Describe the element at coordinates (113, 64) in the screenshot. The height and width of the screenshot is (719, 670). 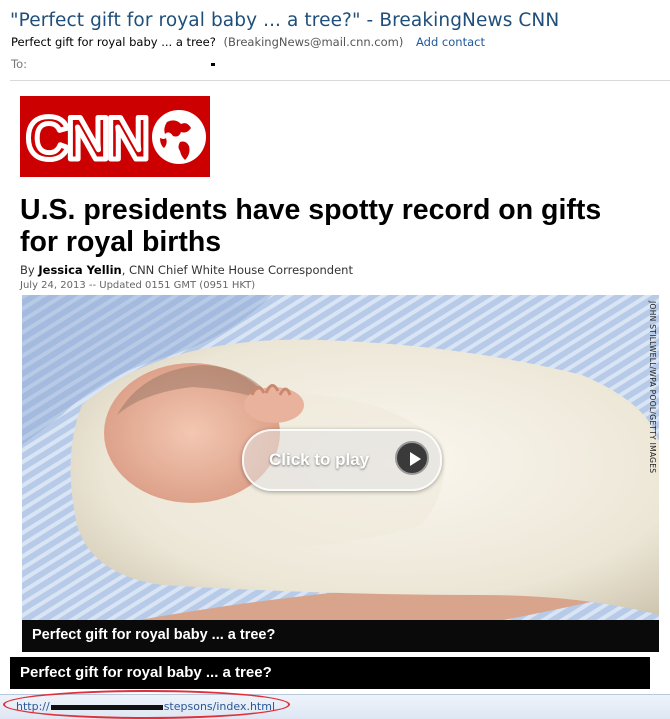
I see `recipient-line: To:` at that location.